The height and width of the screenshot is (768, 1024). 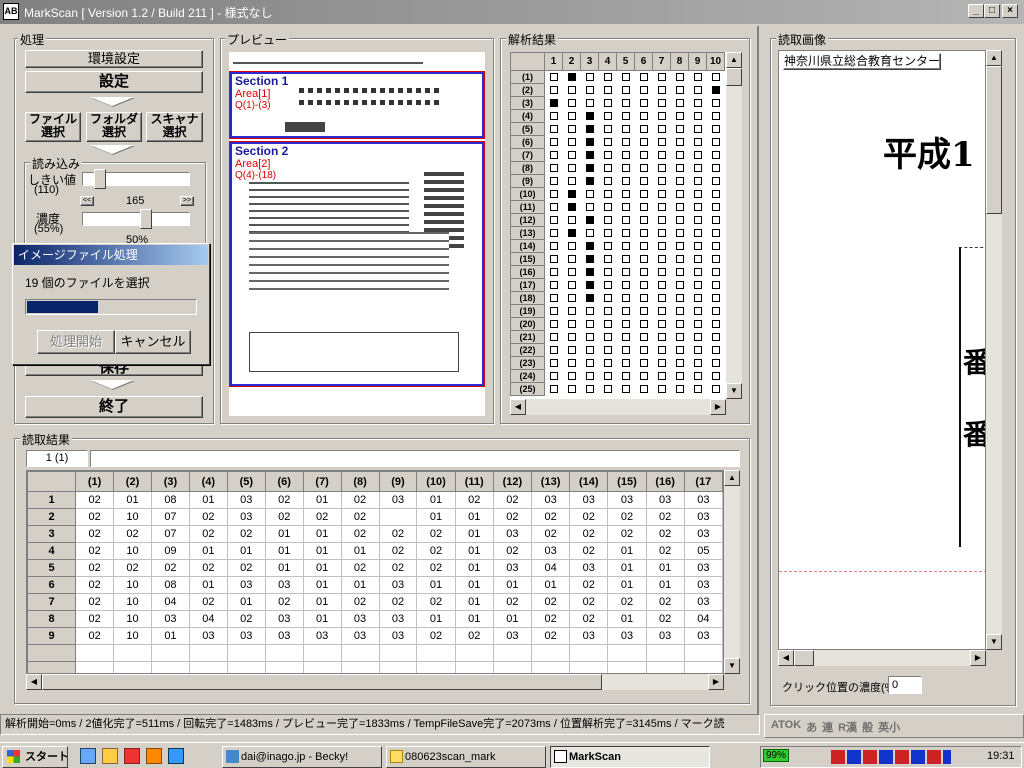 I want to click on result-cell: 07, so click(x=170, y=517).